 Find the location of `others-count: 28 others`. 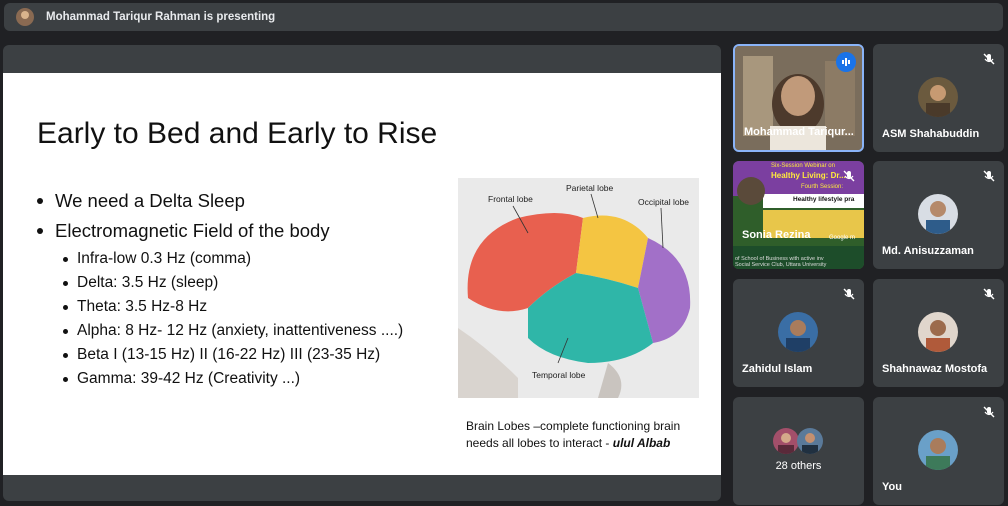

others-count: 28 others is located at coordinates (798, 466).